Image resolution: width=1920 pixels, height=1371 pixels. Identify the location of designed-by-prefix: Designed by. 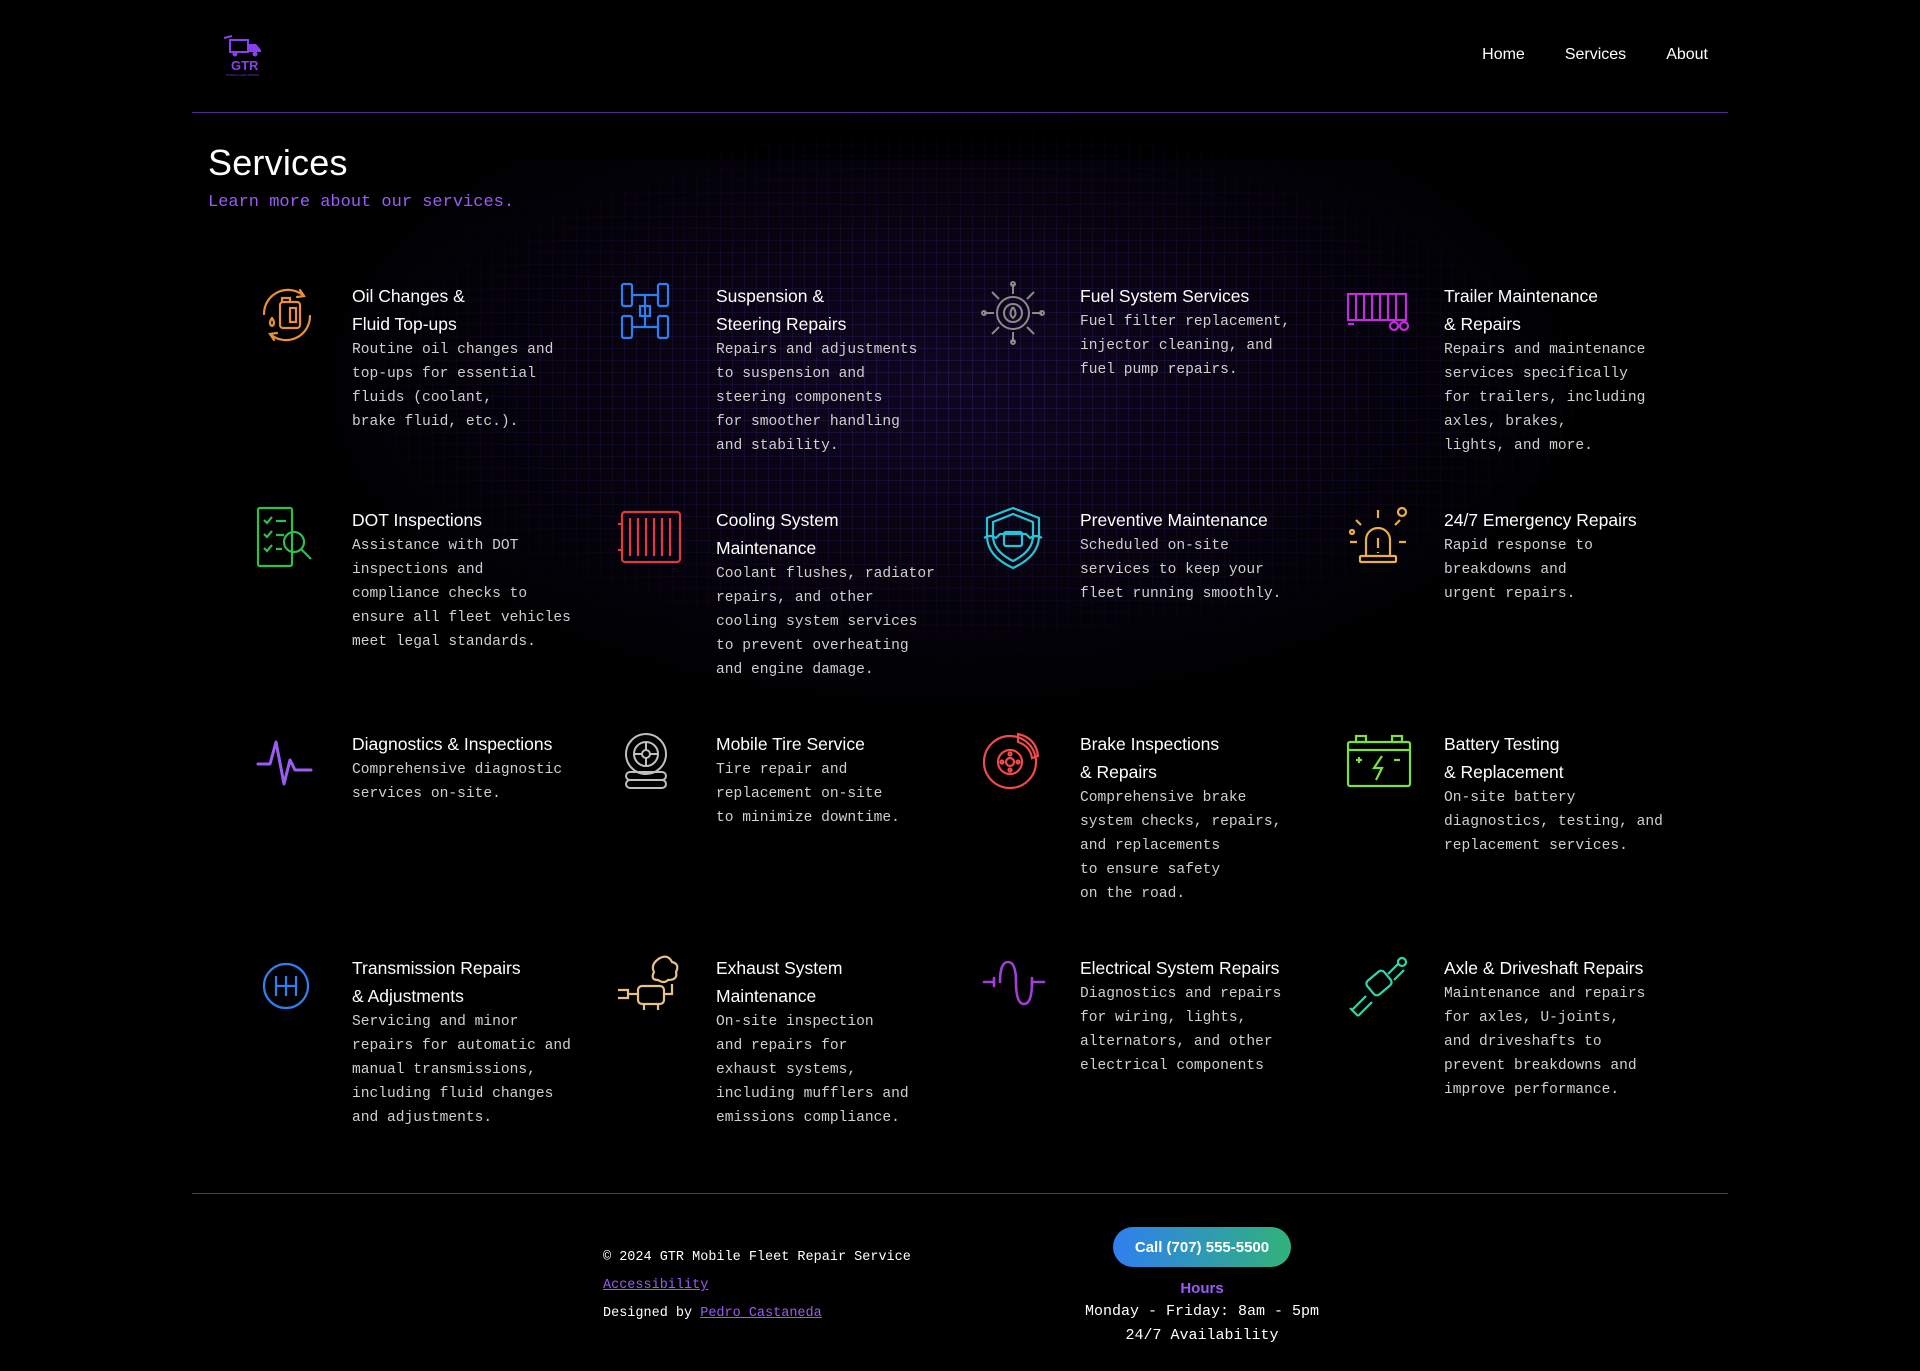
(652, 1313).